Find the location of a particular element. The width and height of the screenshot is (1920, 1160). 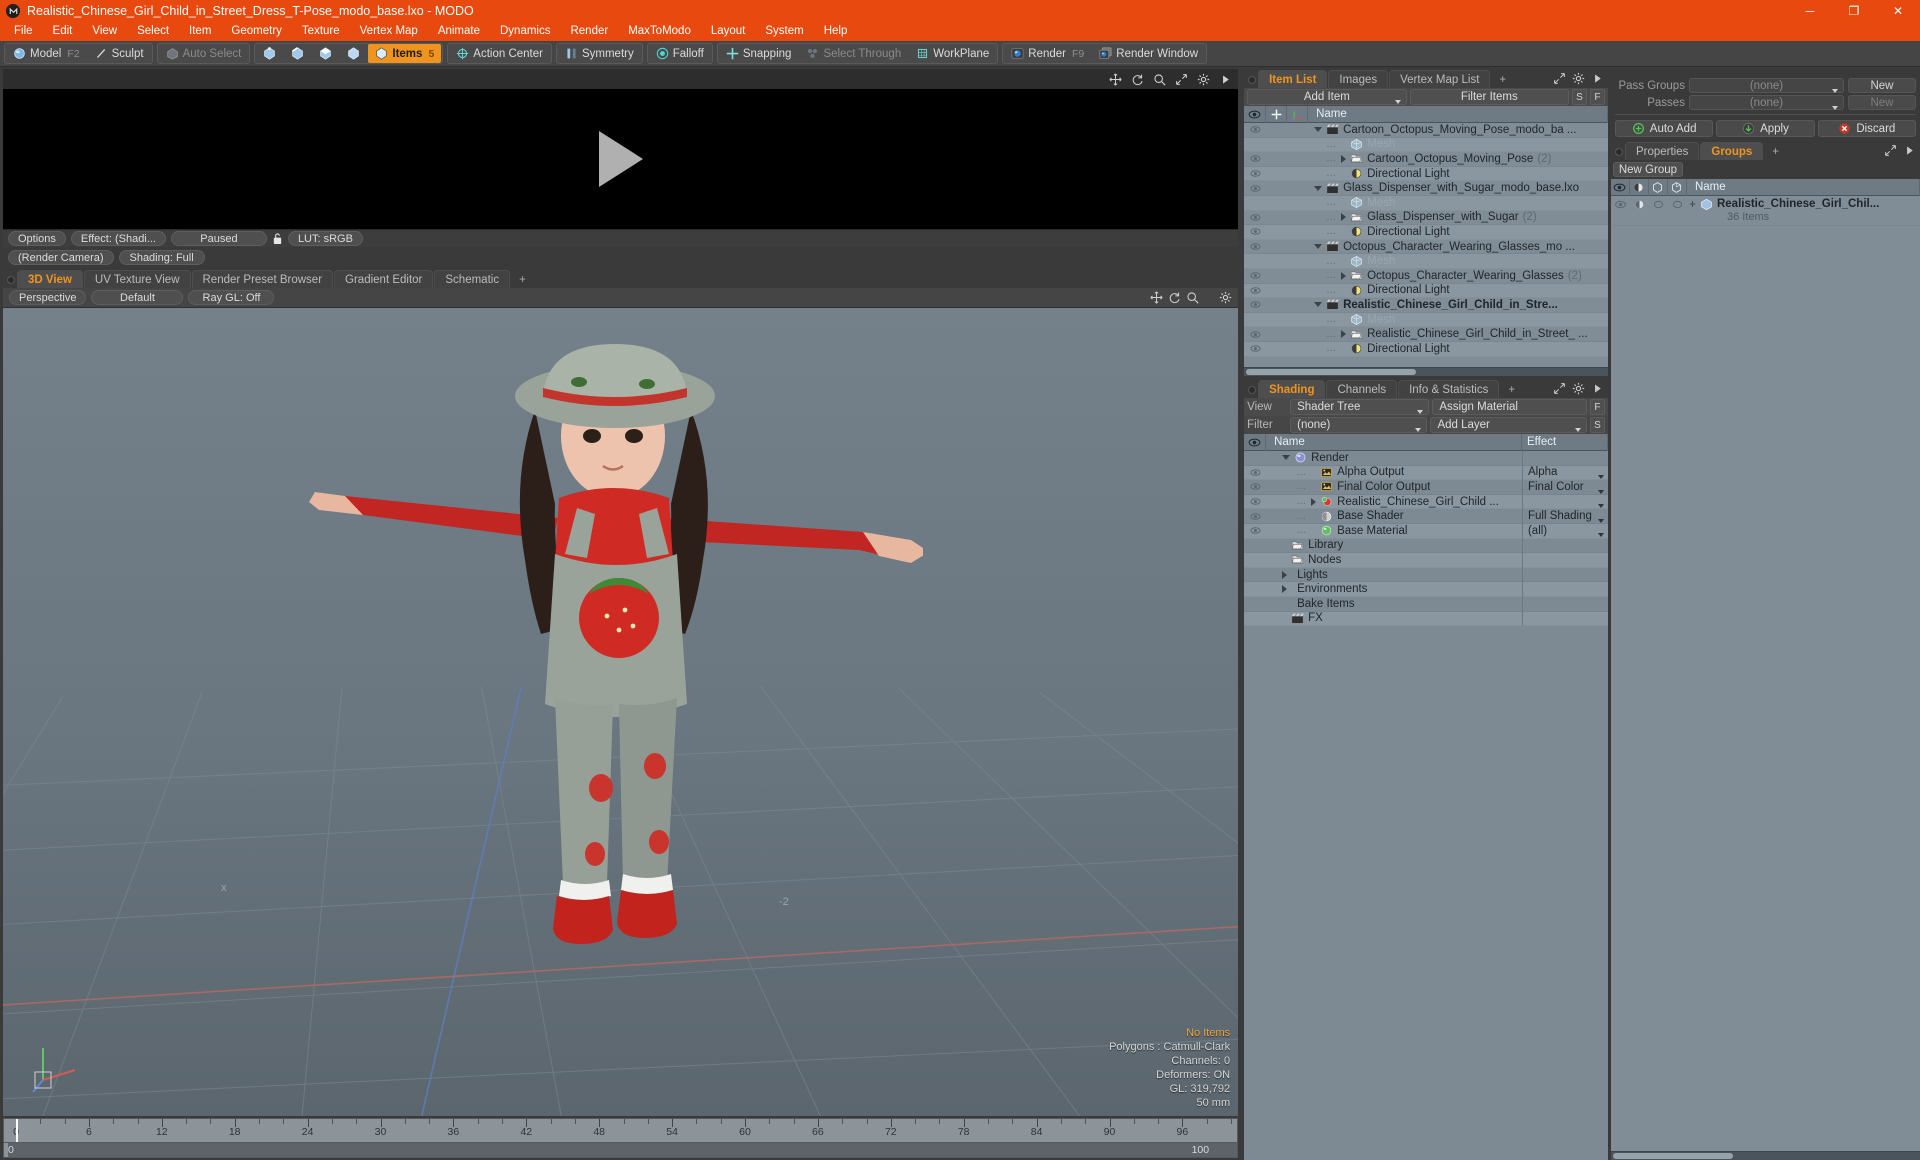

item-list-s-button: S is located at coordinates (1579, 97).